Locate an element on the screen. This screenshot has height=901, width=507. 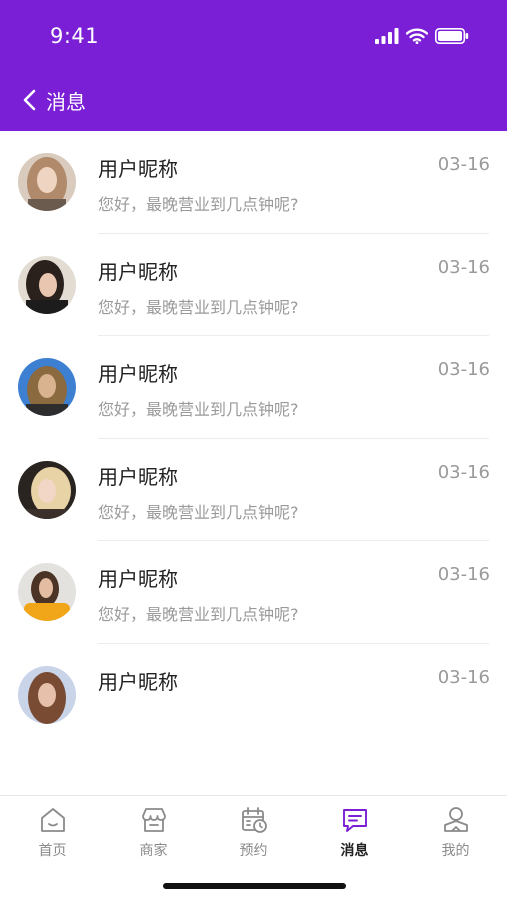
tab-messages: 消息 is located at coordinates (354, 834).